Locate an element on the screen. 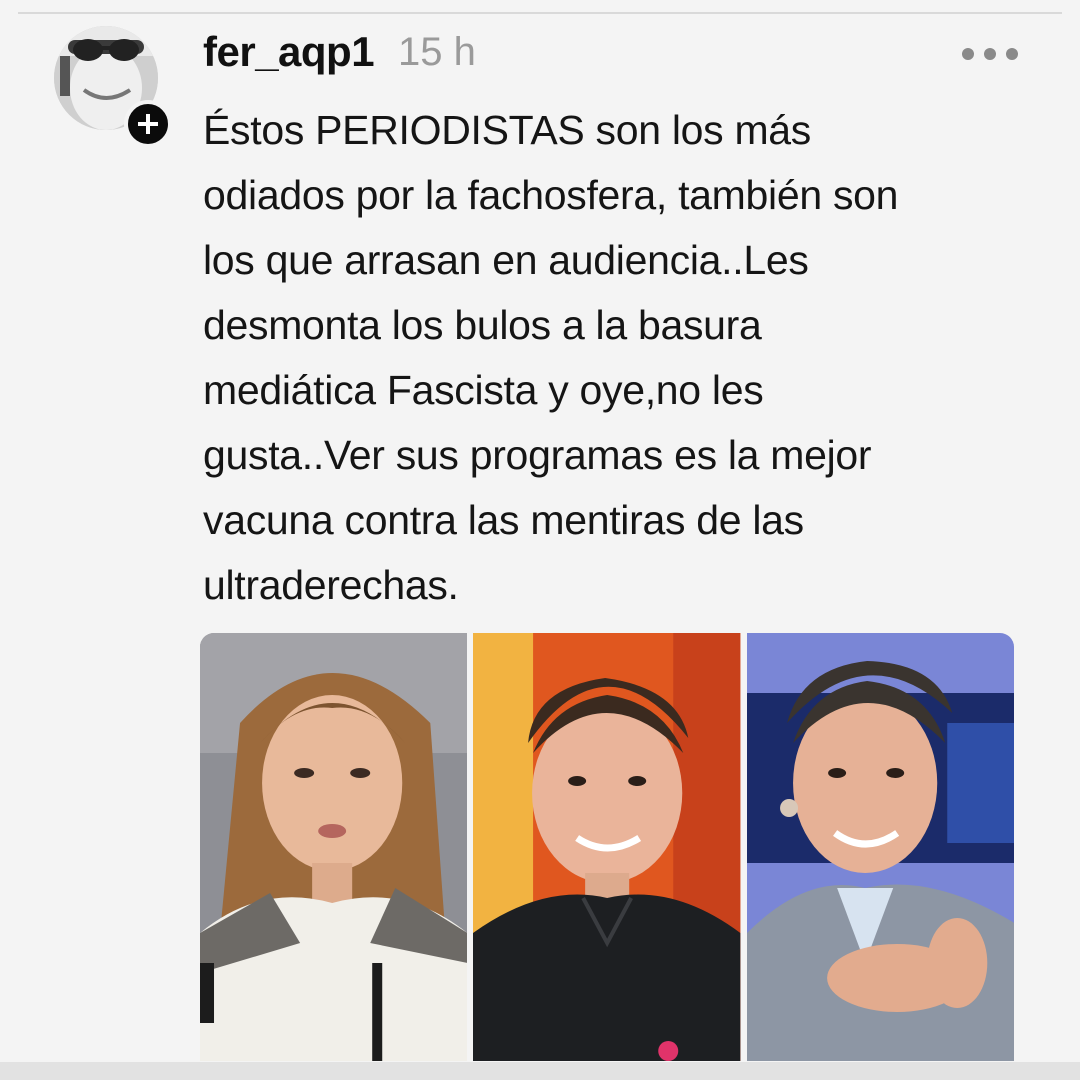  top-divider is located at coordinates (540, 13).